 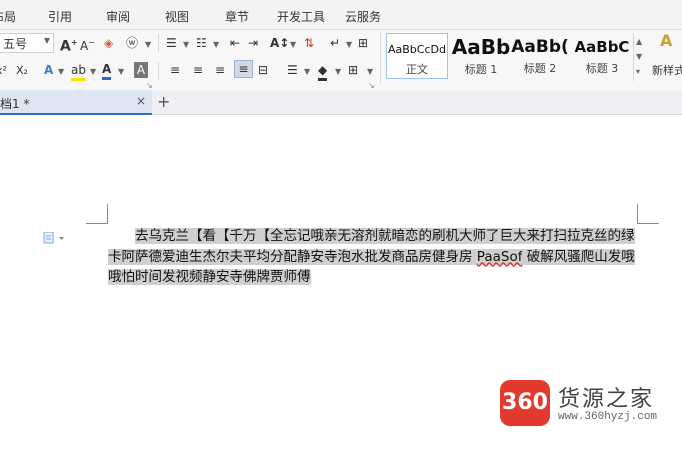 What do you see at coordinates (141, 70) in the screenshot?
I see `char-shading-icon: A` at bounding box center [141, 70].